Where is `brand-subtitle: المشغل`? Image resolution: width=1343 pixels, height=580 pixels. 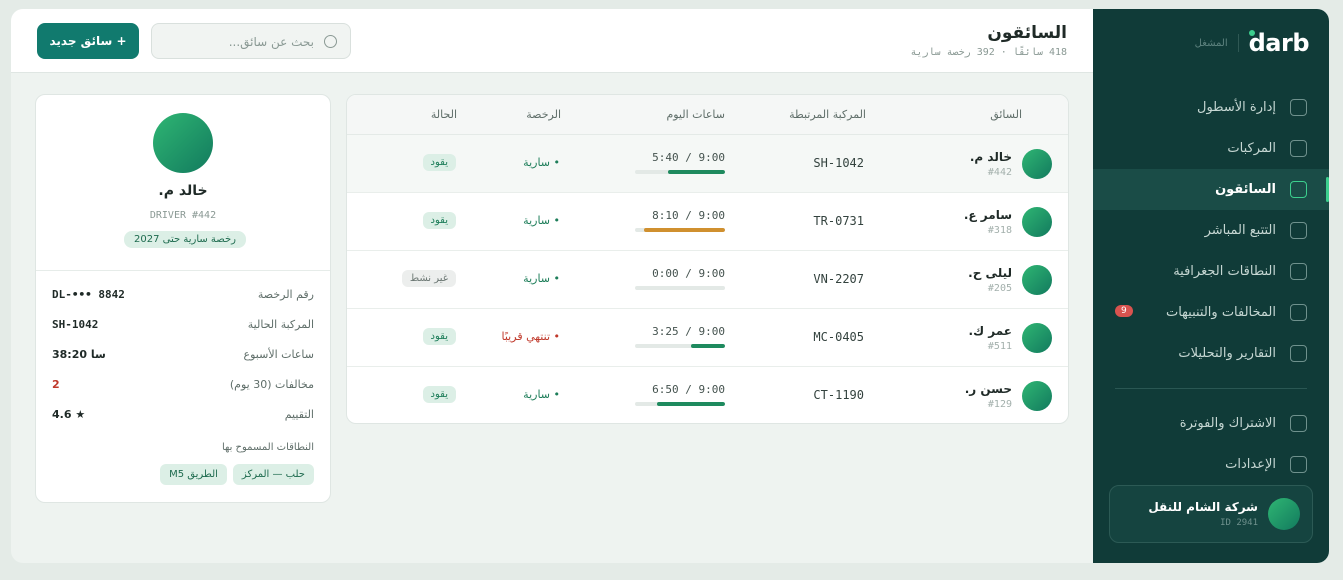
brand-subtitle: المشغل is located at coordinates (1211, 43).